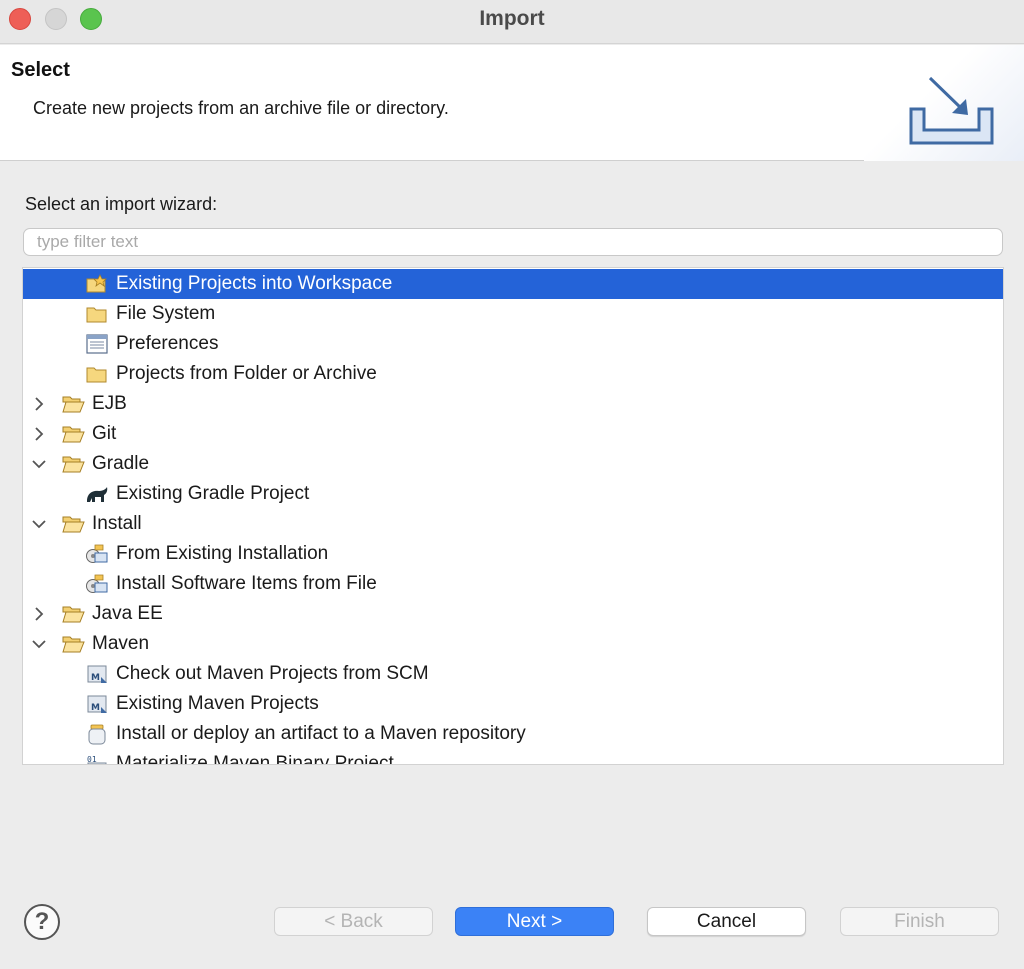 This screenshot has height=969, width=1024. What do you see at coordinates (213, 493) in the screenshot?
I see `tree-item-label: Existing Gradle Project` at bounding box center [213, 493].